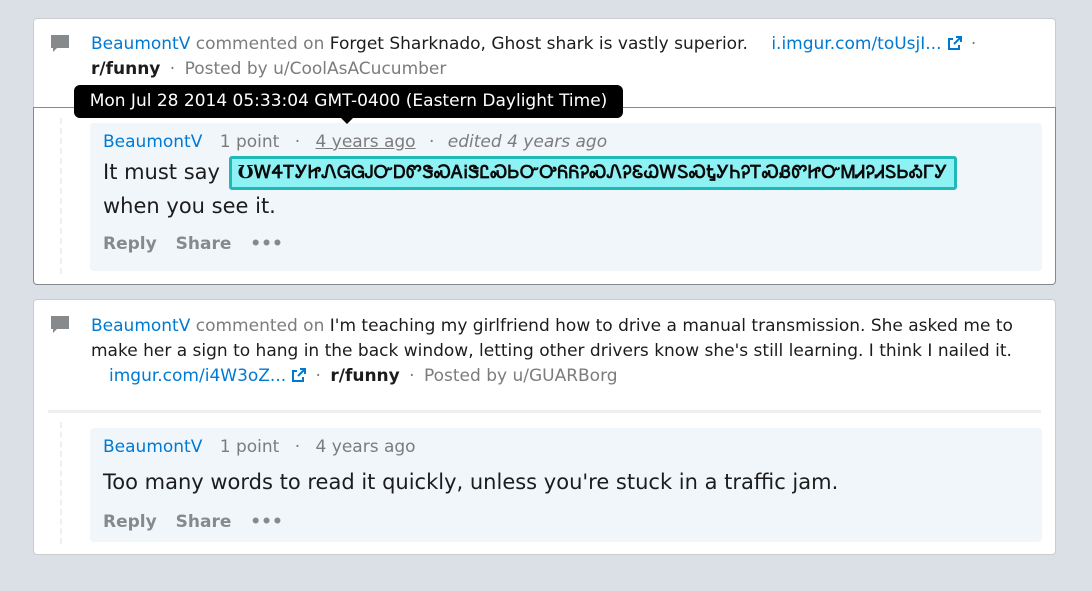 The width and height of the screenshot is (1092, 591). I want to click on edited-label: edited 4 years ago, so click(527, 142).